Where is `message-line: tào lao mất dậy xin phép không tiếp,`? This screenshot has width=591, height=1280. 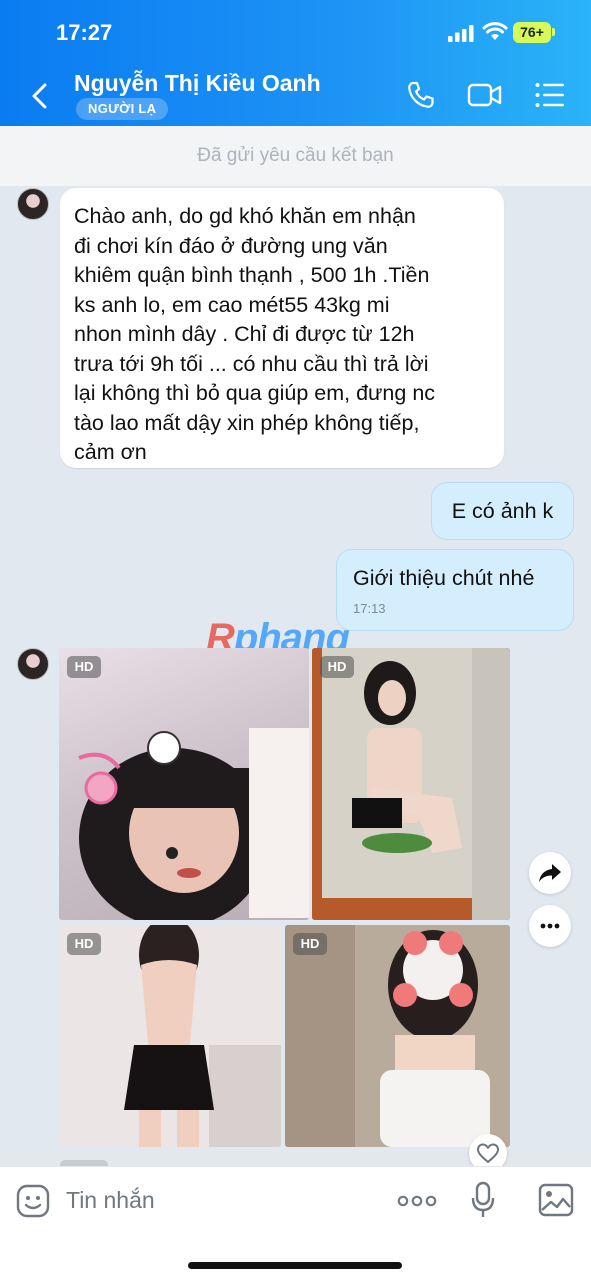 message-line: tào lao mất dậy xin phép không tiếp, is located at coordinates (247, 422).